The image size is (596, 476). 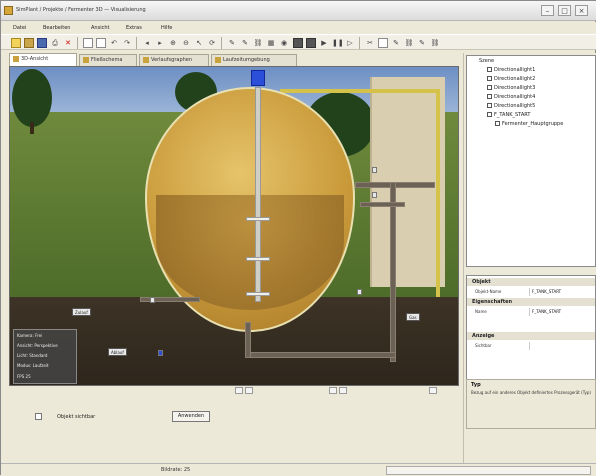 What do you see at coordinates (531, 336) in the screenshot?
I see `property-section: Anzeige` at bounding box center [531, 336].